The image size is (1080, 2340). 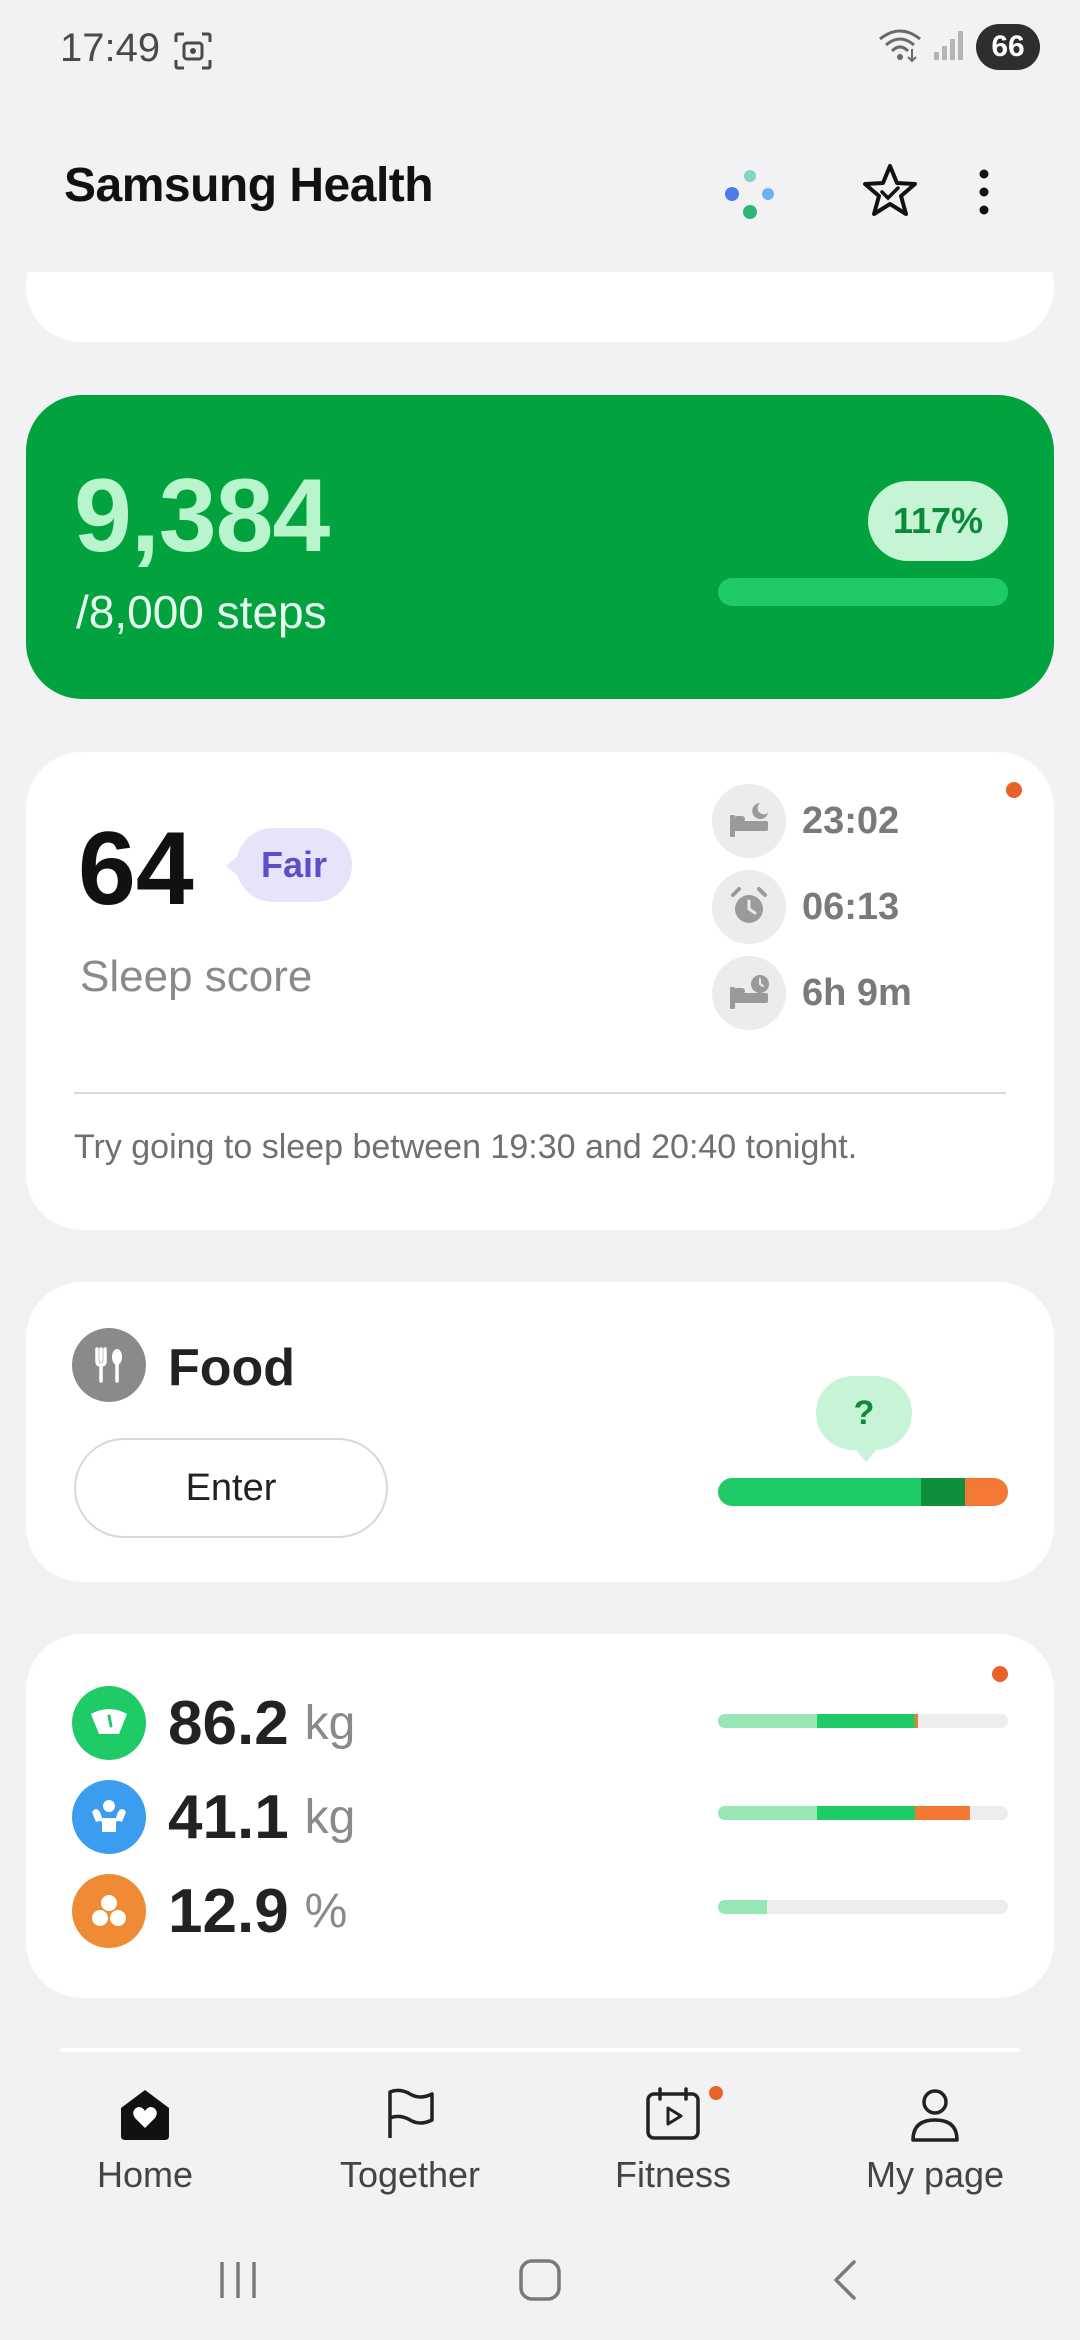 What do you see at coordinates (193, 53) in the screenshot?
I see `screen-record-icon` at bounding box center [193, 53].